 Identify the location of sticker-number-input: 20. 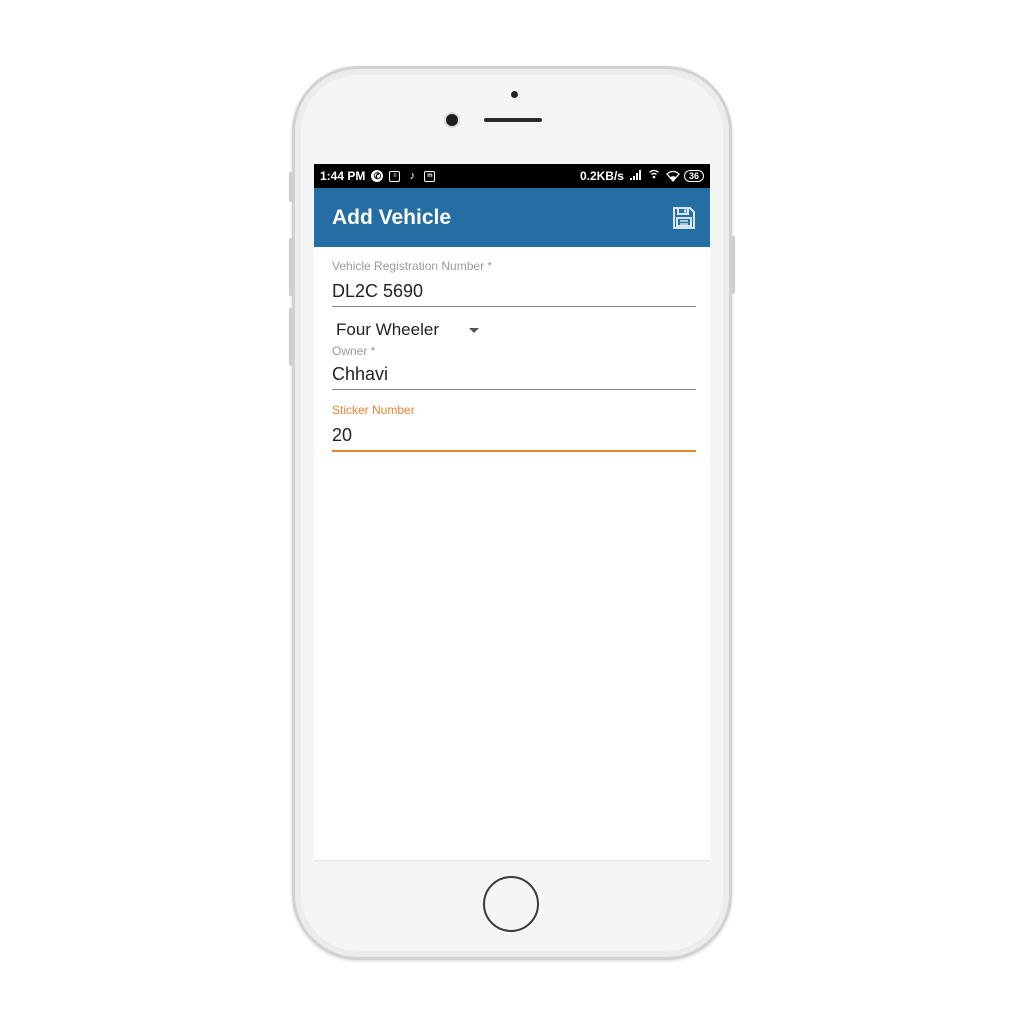
(514, 438).